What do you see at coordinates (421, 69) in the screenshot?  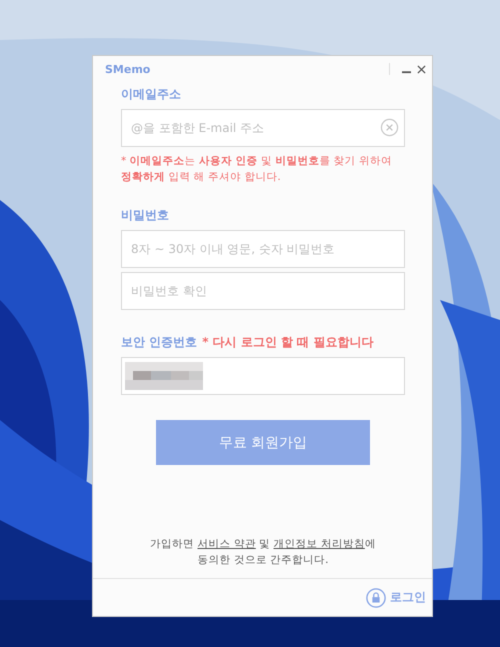 I see `close-icon` at bounding box center [421, 69].